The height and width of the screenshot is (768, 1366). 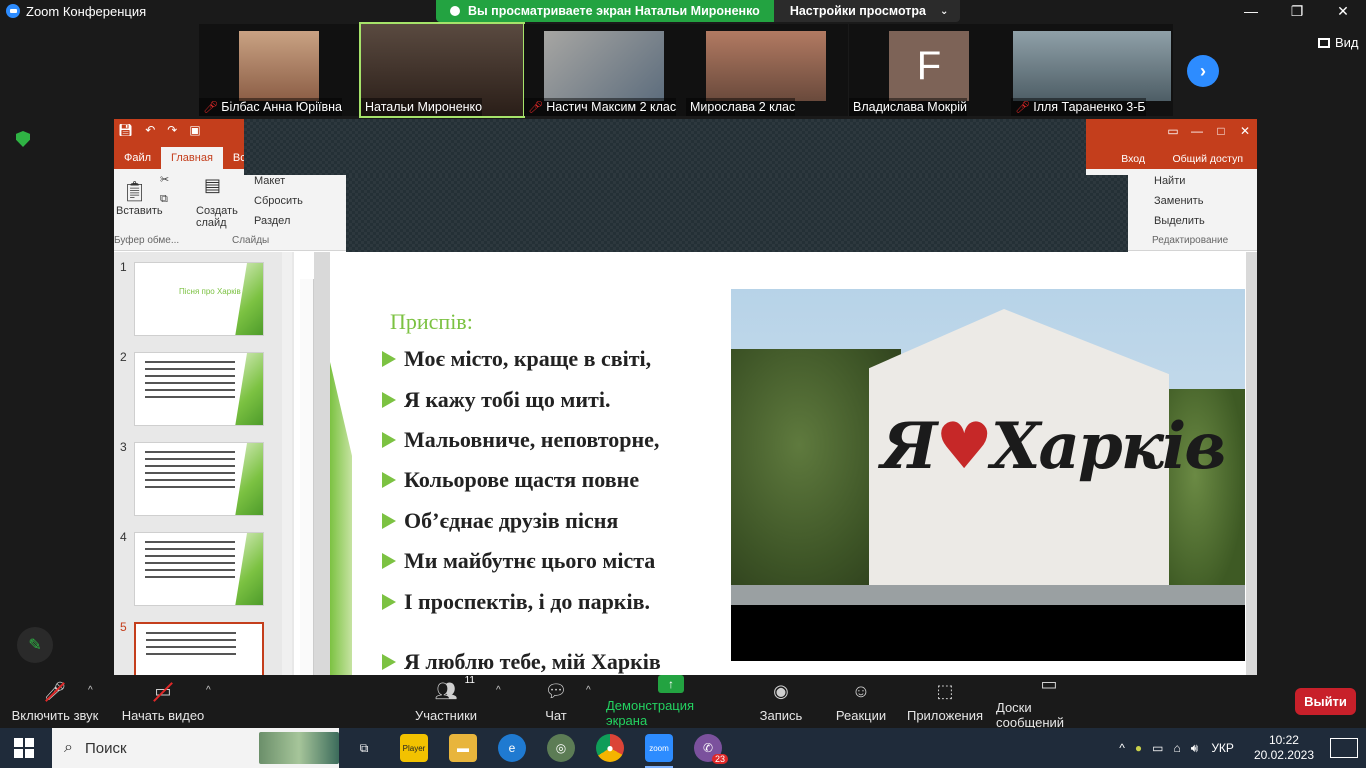 What do you see at coordinates (605, 70) in the screenshot?
I see `participant-tile: 🎤︎ Настич Максим 2 клас` at bounding box center [605, 70].